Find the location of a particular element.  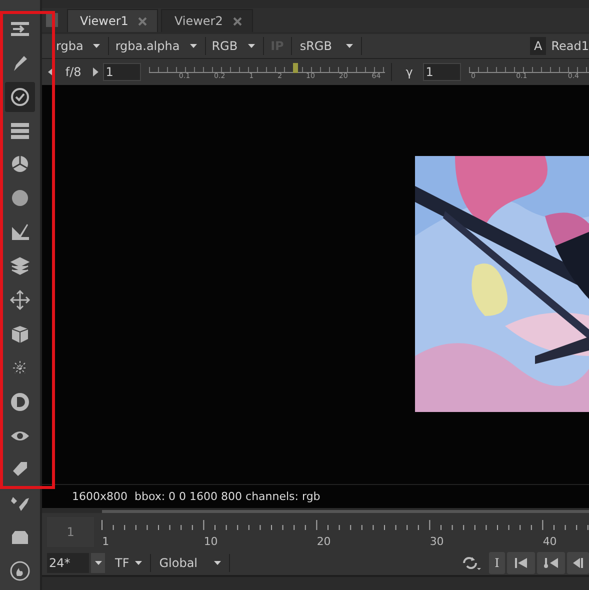

first-frame-button is located at coordinates (521, 563).